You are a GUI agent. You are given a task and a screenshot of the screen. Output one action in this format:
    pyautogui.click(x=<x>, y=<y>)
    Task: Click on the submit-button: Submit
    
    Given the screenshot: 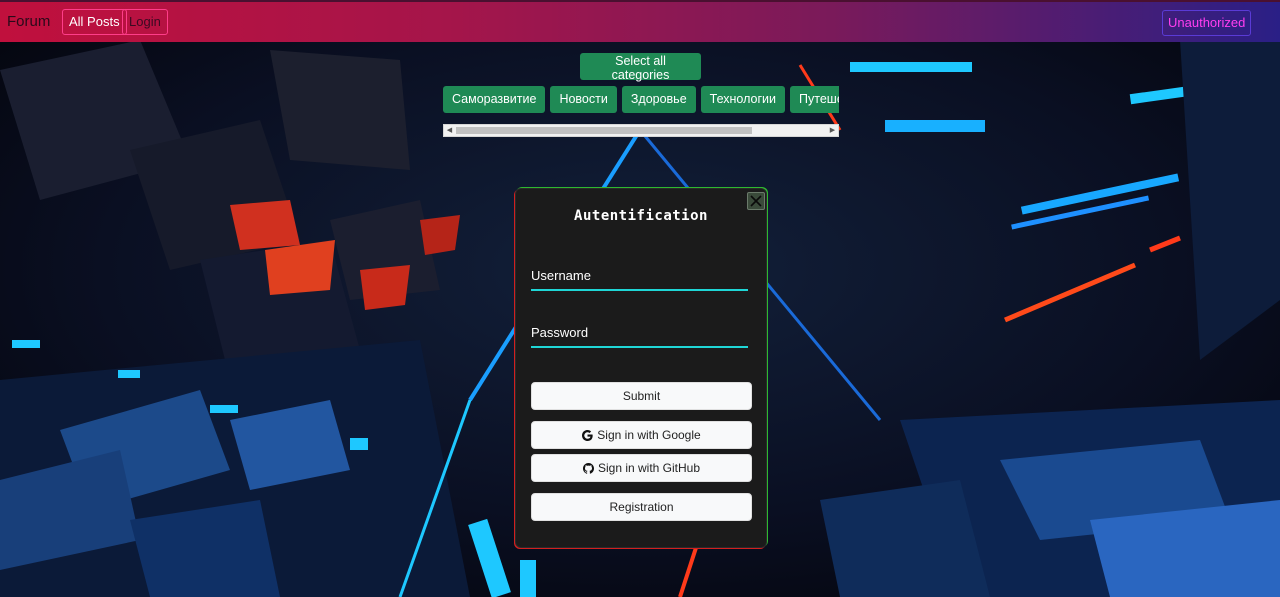 What is the action you would take?
    pyautogui.click(x=641, y=396)
    